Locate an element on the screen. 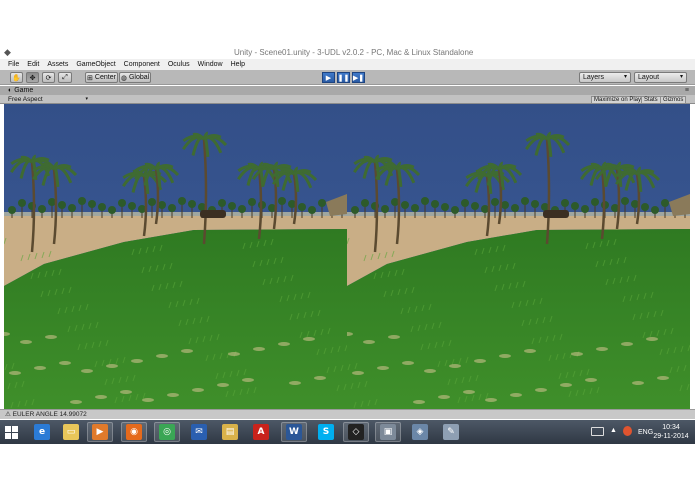 The height and width of the screenshot is (494, 695). taskbar-app-chrome: ◎ is located at coordinates (167, 432).